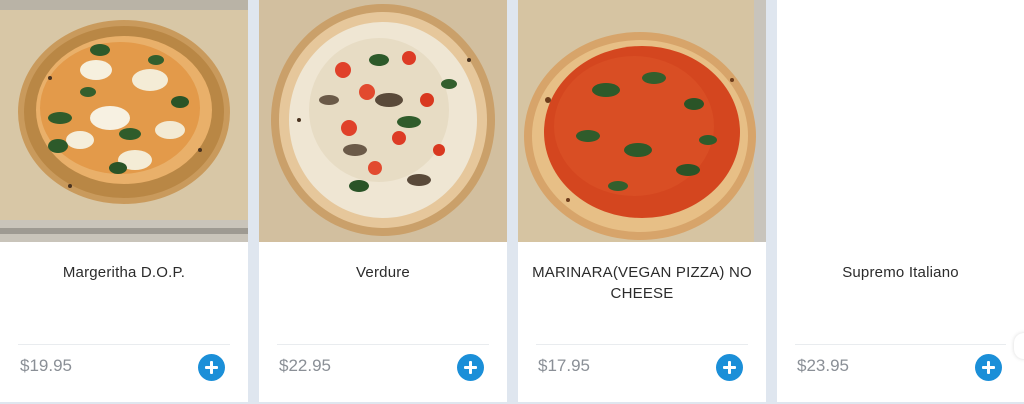 The image size is (1024, 404). I want to click on item-name: MARINARA(VEGAN PIZZA) NO CHEESE, so click(642, 283).